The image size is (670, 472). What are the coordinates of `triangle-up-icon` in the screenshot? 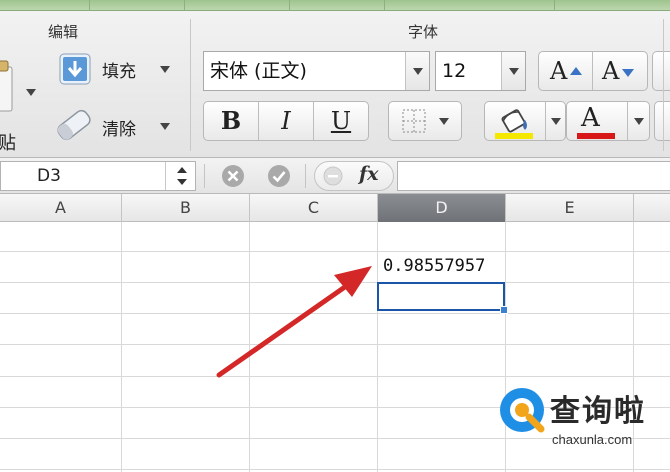 It's located at (576, 71).